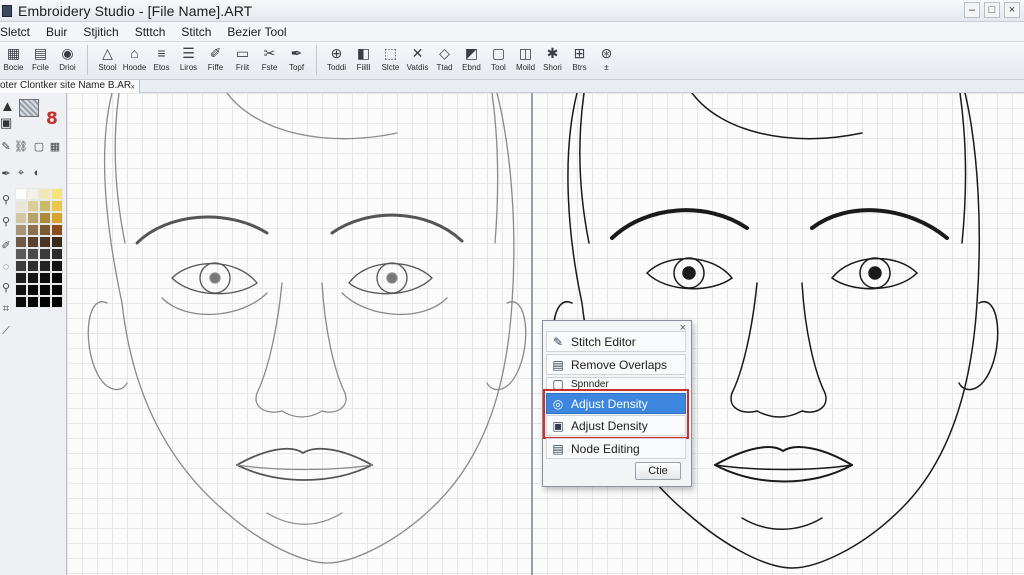 This screenshot has width=1024, height=575. What do you see at coordinates (6, 309) in the screenshot?
I see `node-tool-icon: ⌗` at bounding box center [6, 309].